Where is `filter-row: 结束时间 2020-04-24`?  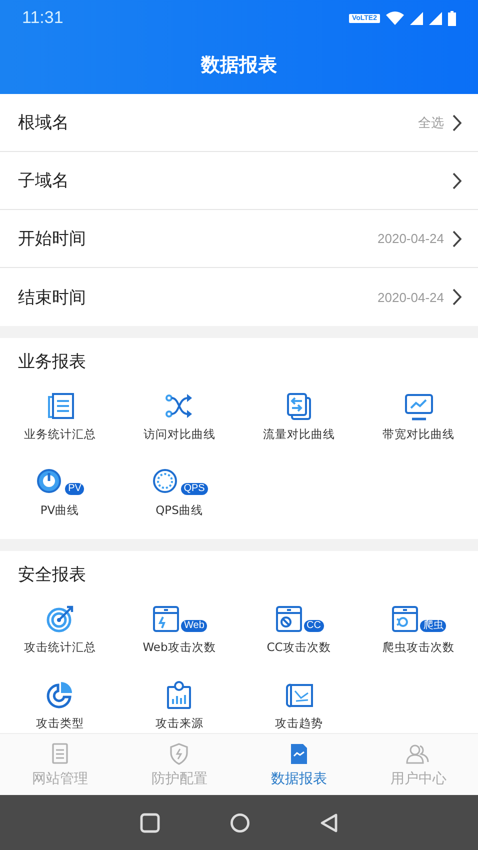 filter-row: 结束时间 2020-04-24 is located at coordinates (239, 297).